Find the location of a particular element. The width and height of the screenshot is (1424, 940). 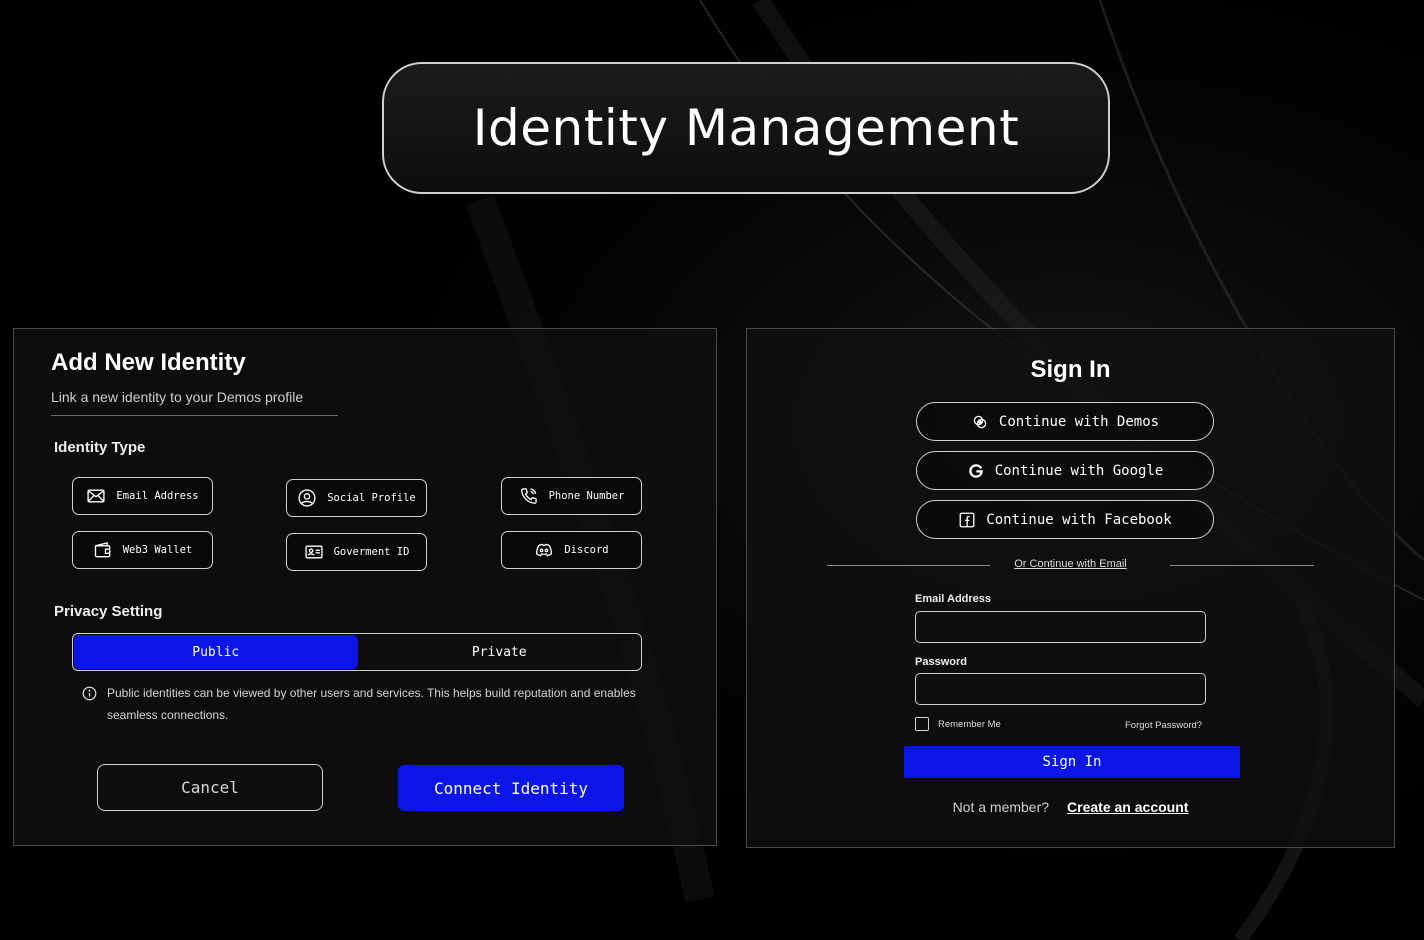

demos-logo-icon is located at coordinates (980, 421).